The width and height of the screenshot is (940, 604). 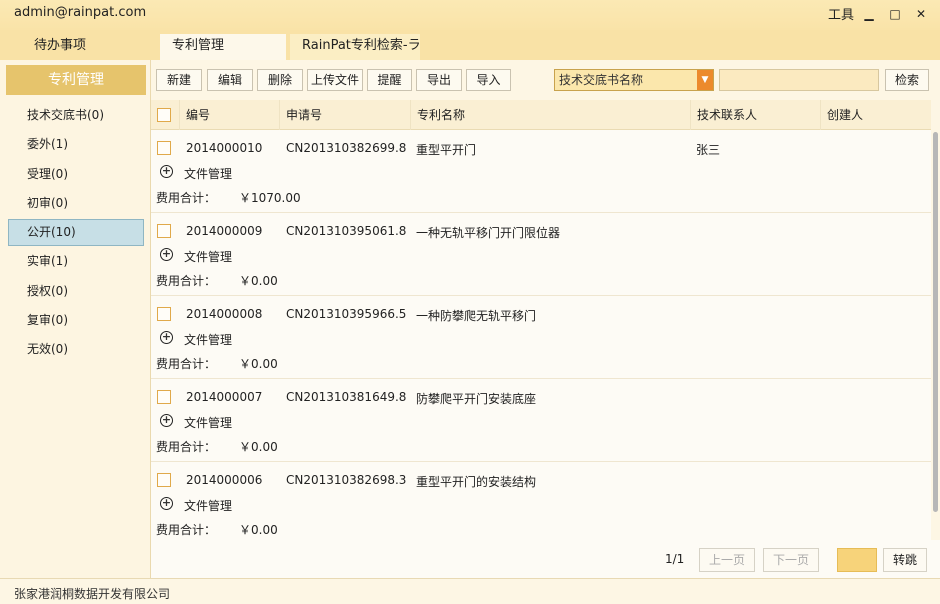 I want to click on row-number: 2014000008, so click(x=224, y=314).